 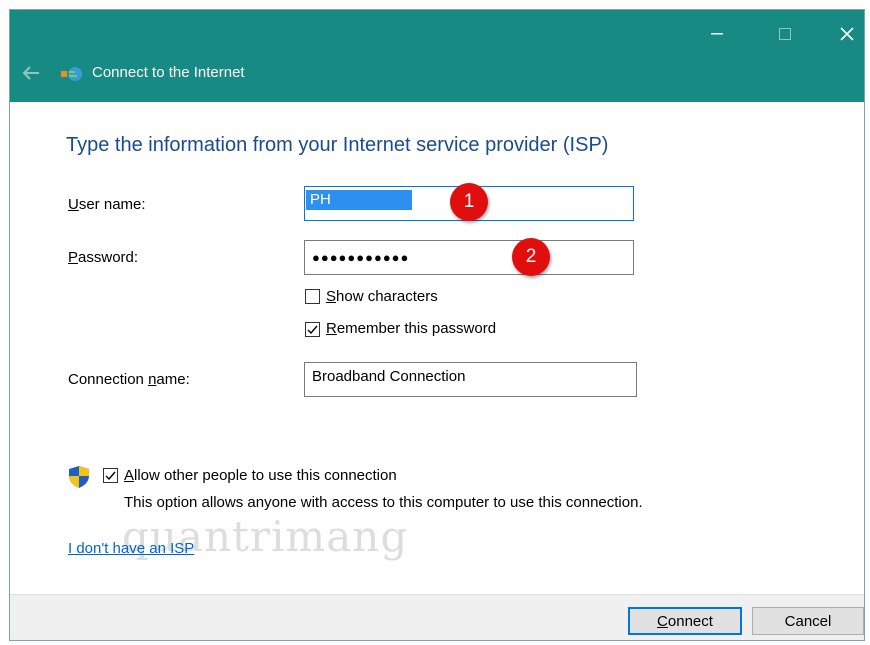 What do you see at coordinates (79, 477) in the screenshot?
I see `uac-shield-icon` at bounding box center [79, 477].